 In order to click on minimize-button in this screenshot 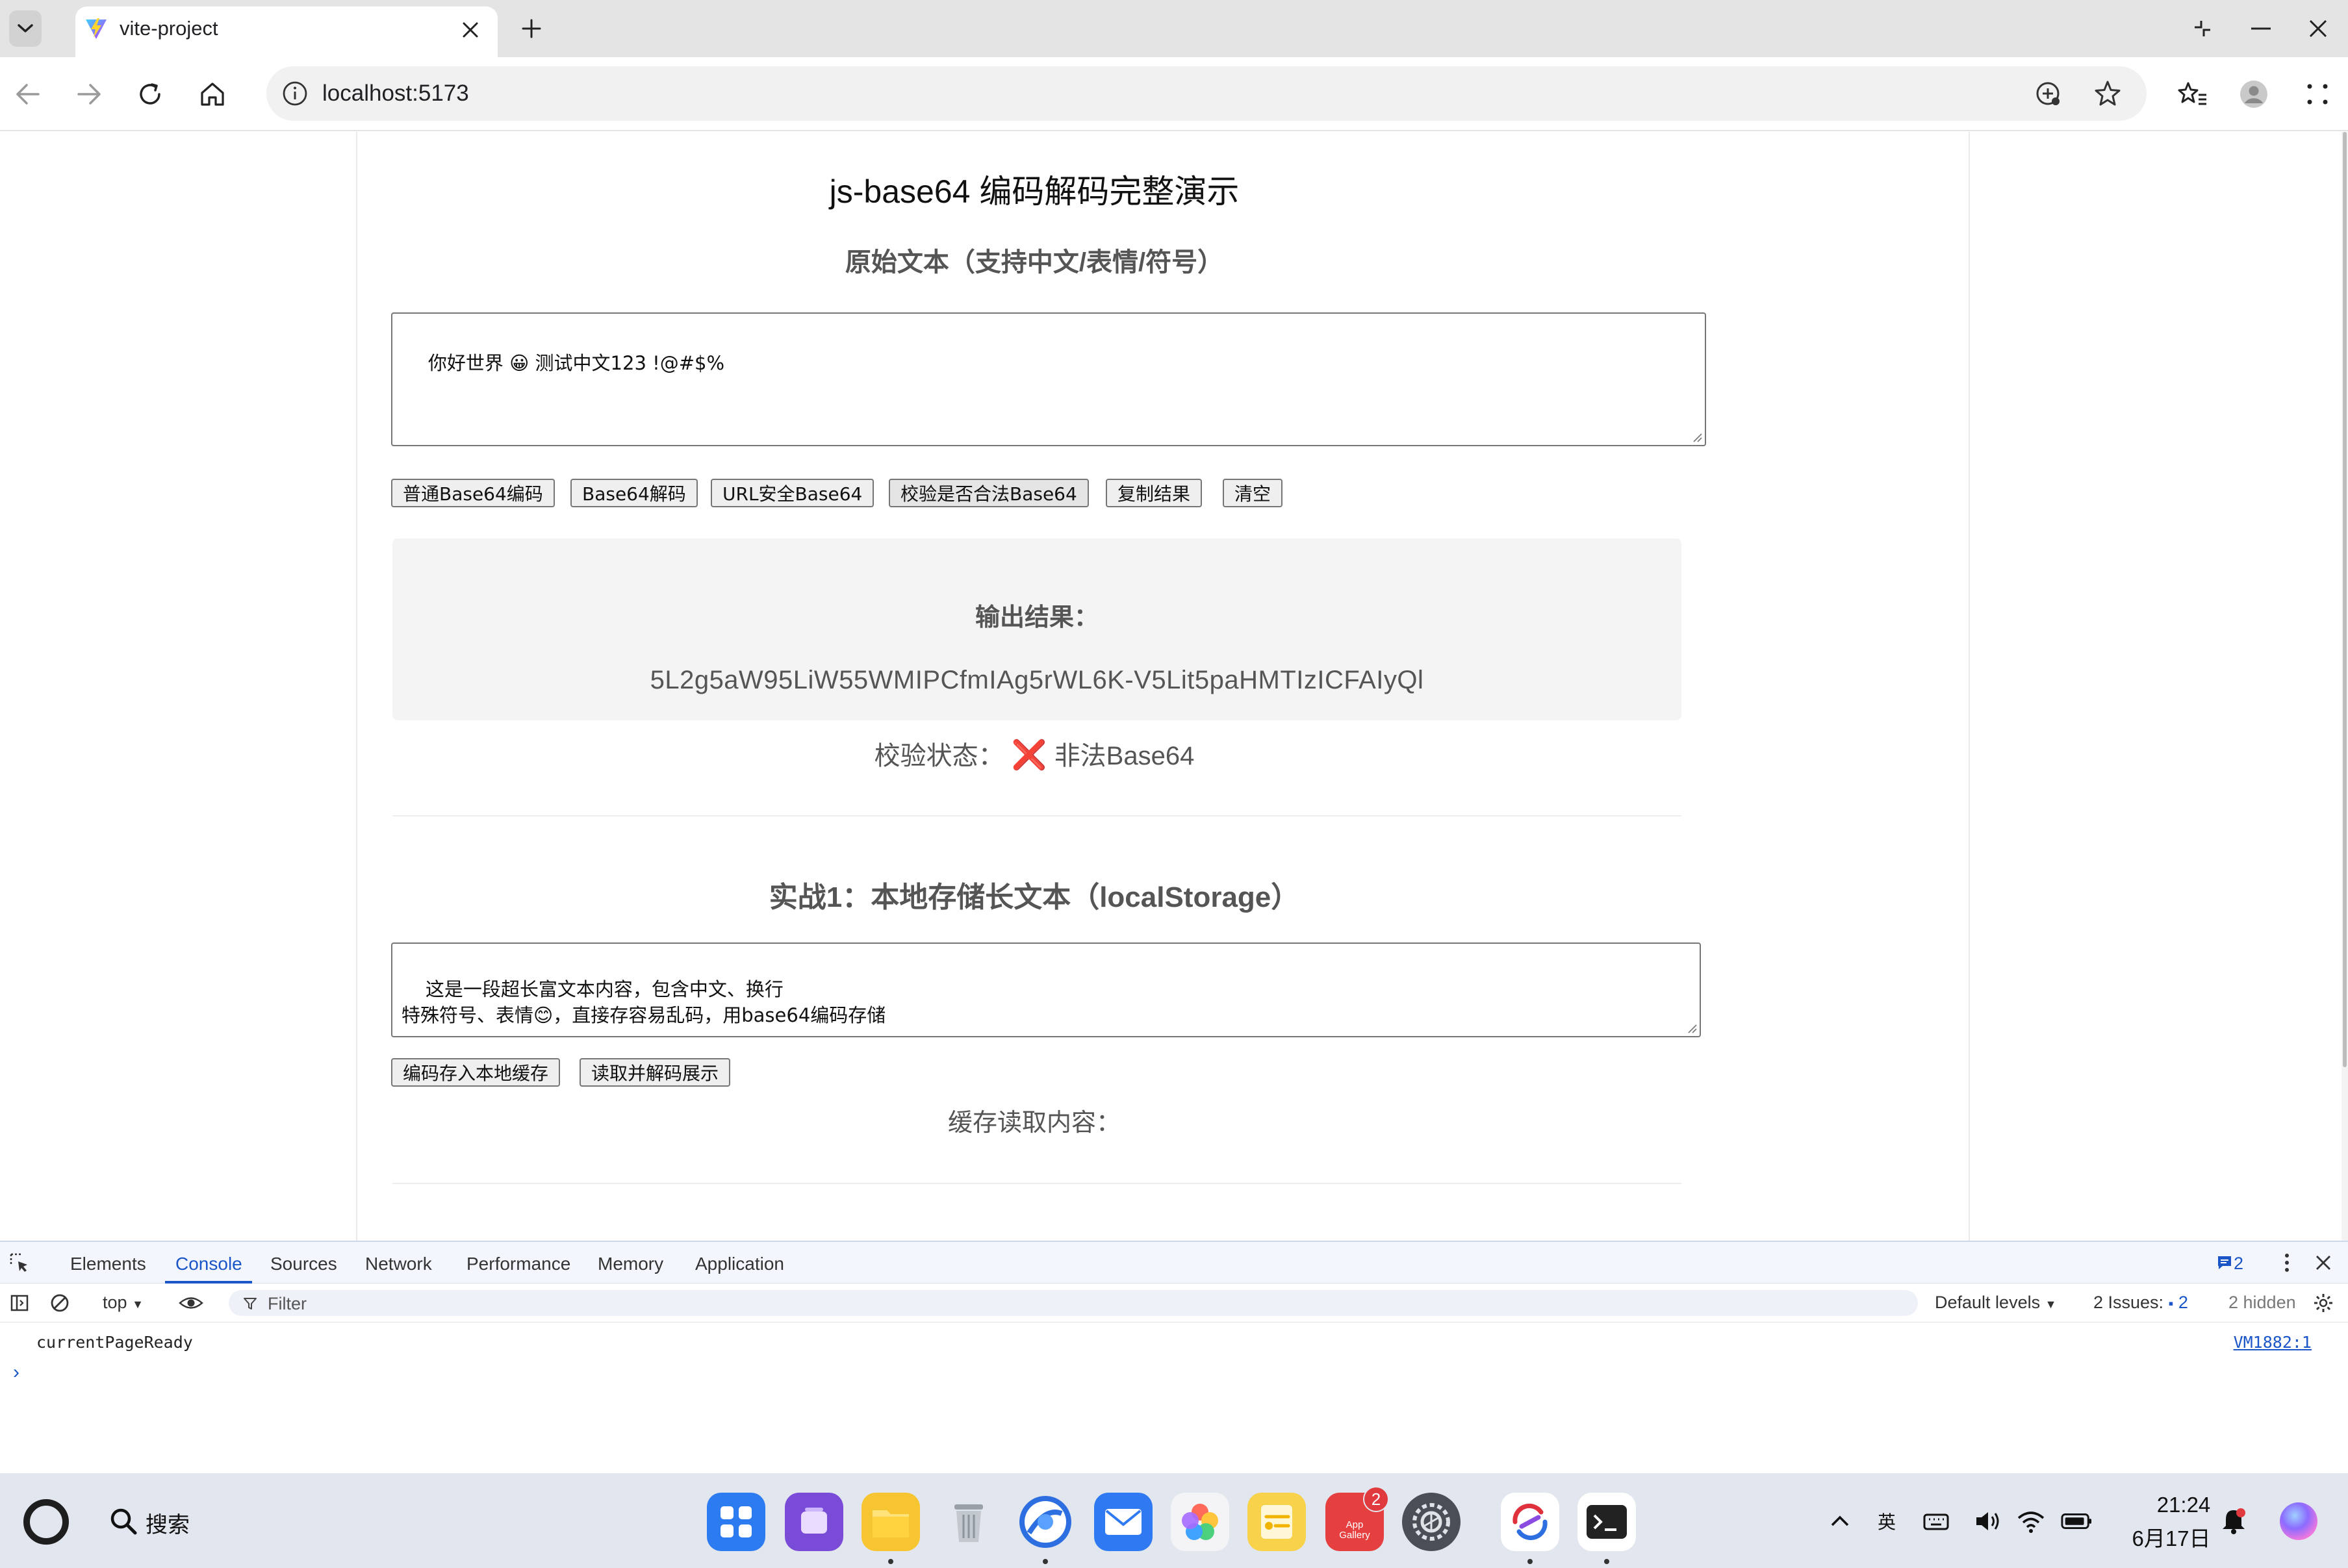, I will do `click(2260, 28)`.